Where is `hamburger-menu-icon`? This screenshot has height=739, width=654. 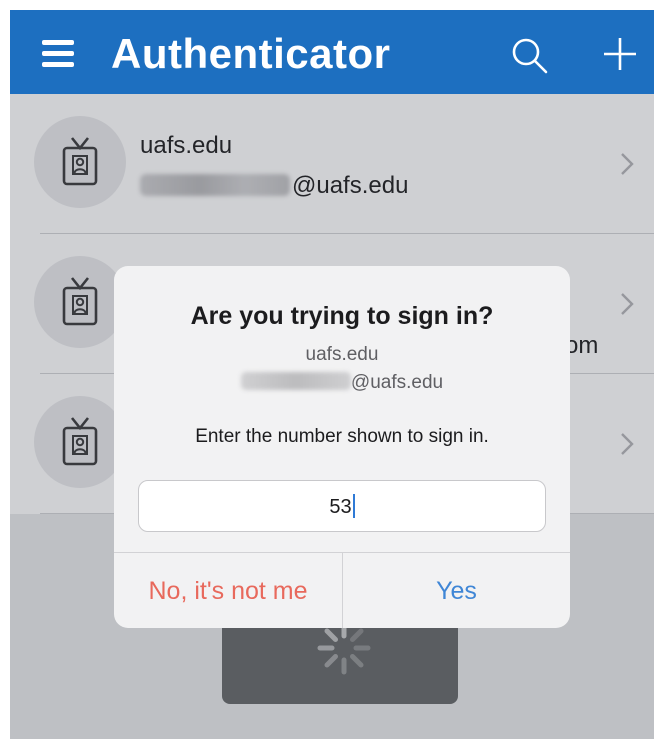 hamburger-menu-icon is located at coordinates (58, 54).